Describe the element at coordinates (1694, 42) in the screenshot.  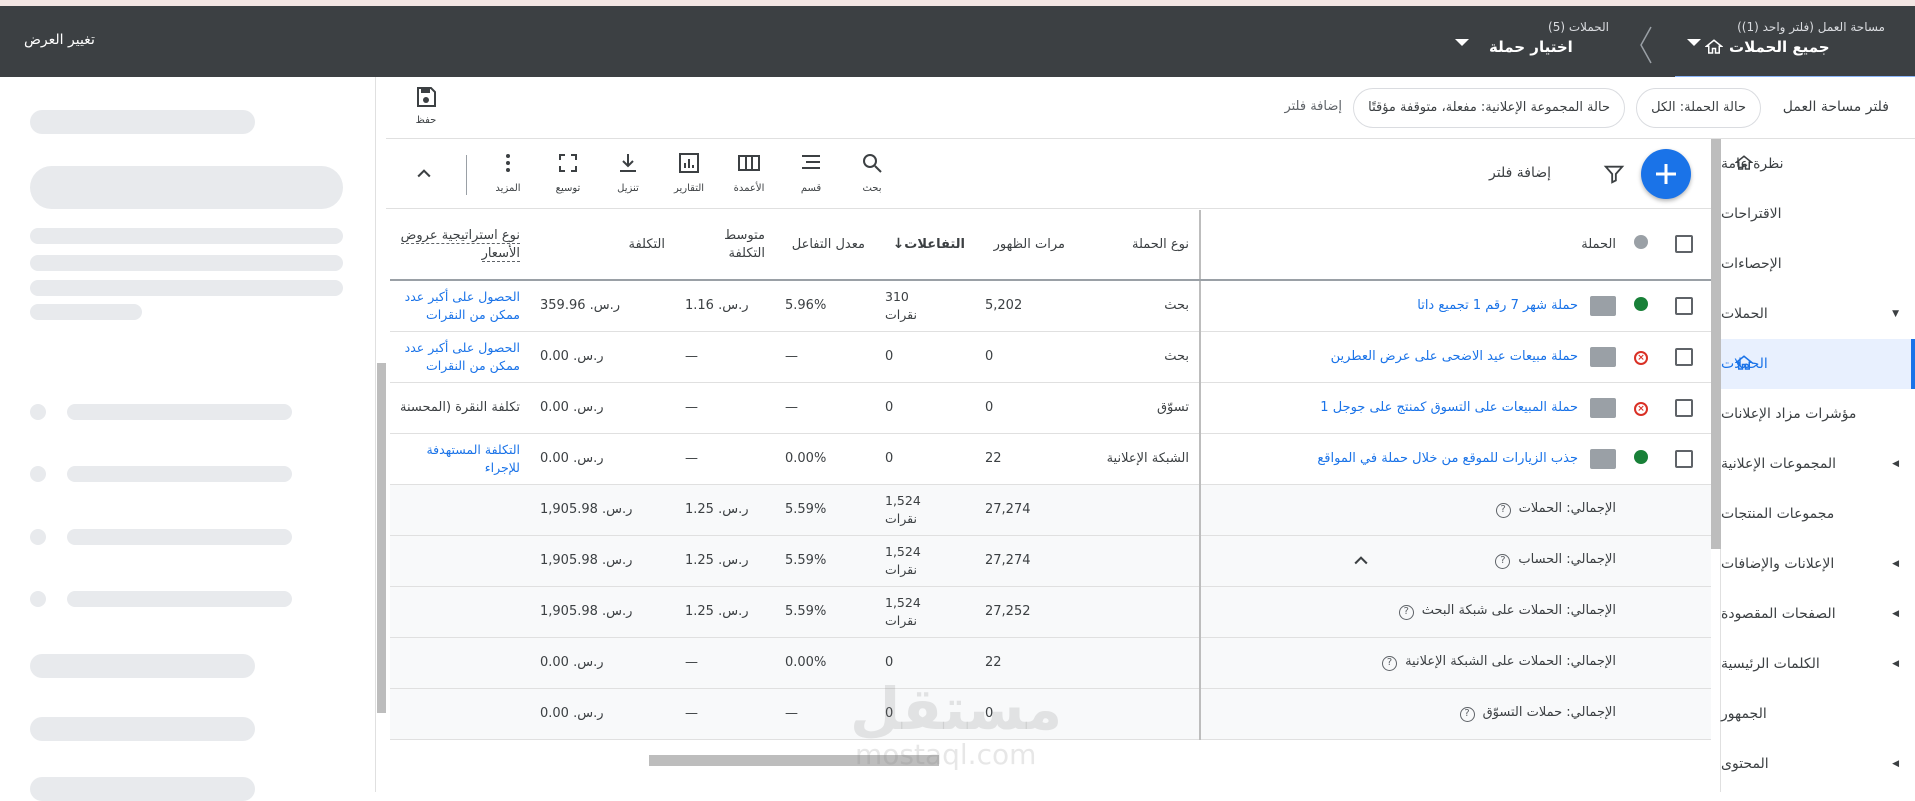
I see `workspace-dropdown-arrow-icon` at that location.